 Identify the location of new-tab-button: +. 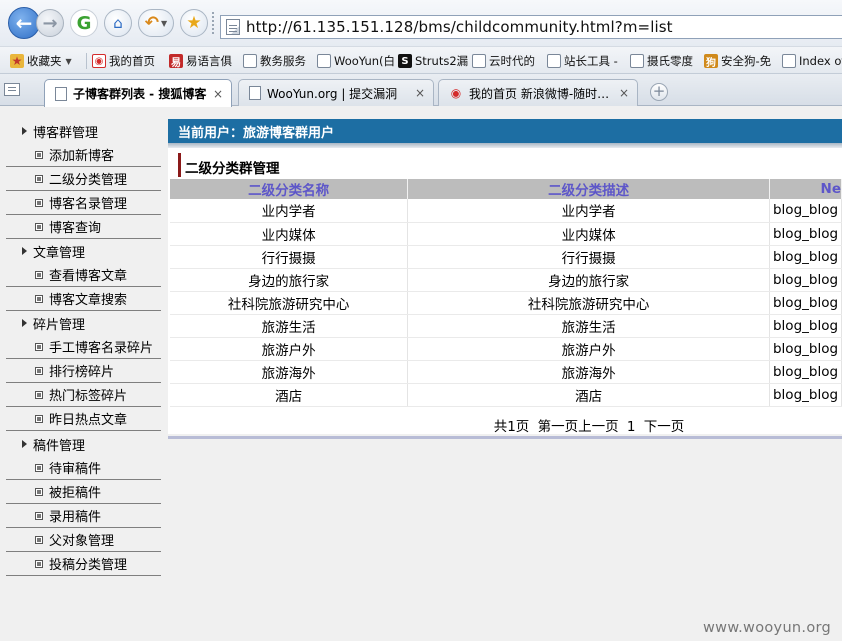
(659, 92).